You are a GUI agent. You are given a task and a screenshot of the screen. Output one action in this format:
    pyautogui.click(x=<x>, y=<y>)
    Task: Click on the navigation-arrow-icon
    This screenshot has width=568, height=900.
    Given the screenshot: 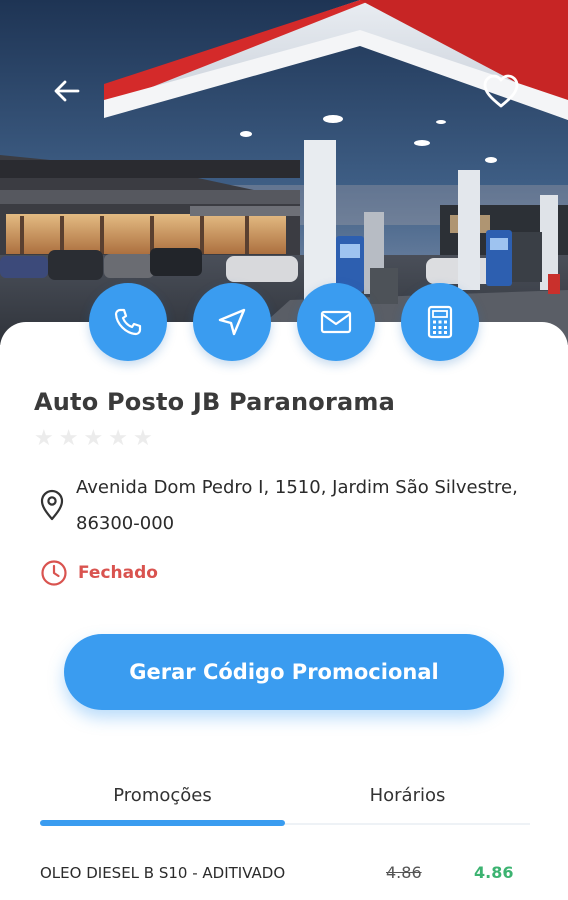 What is the action you would take?
    pyautogui.click(x=232, y=322)
    